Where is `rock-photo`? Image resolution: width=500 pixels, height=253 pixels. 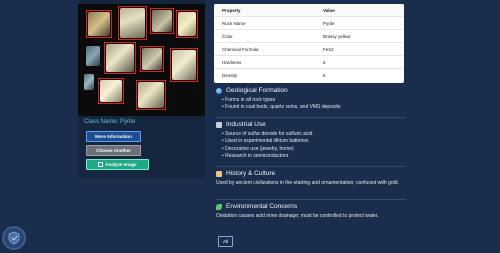
rock-photo is located at coordinates (141, 60).